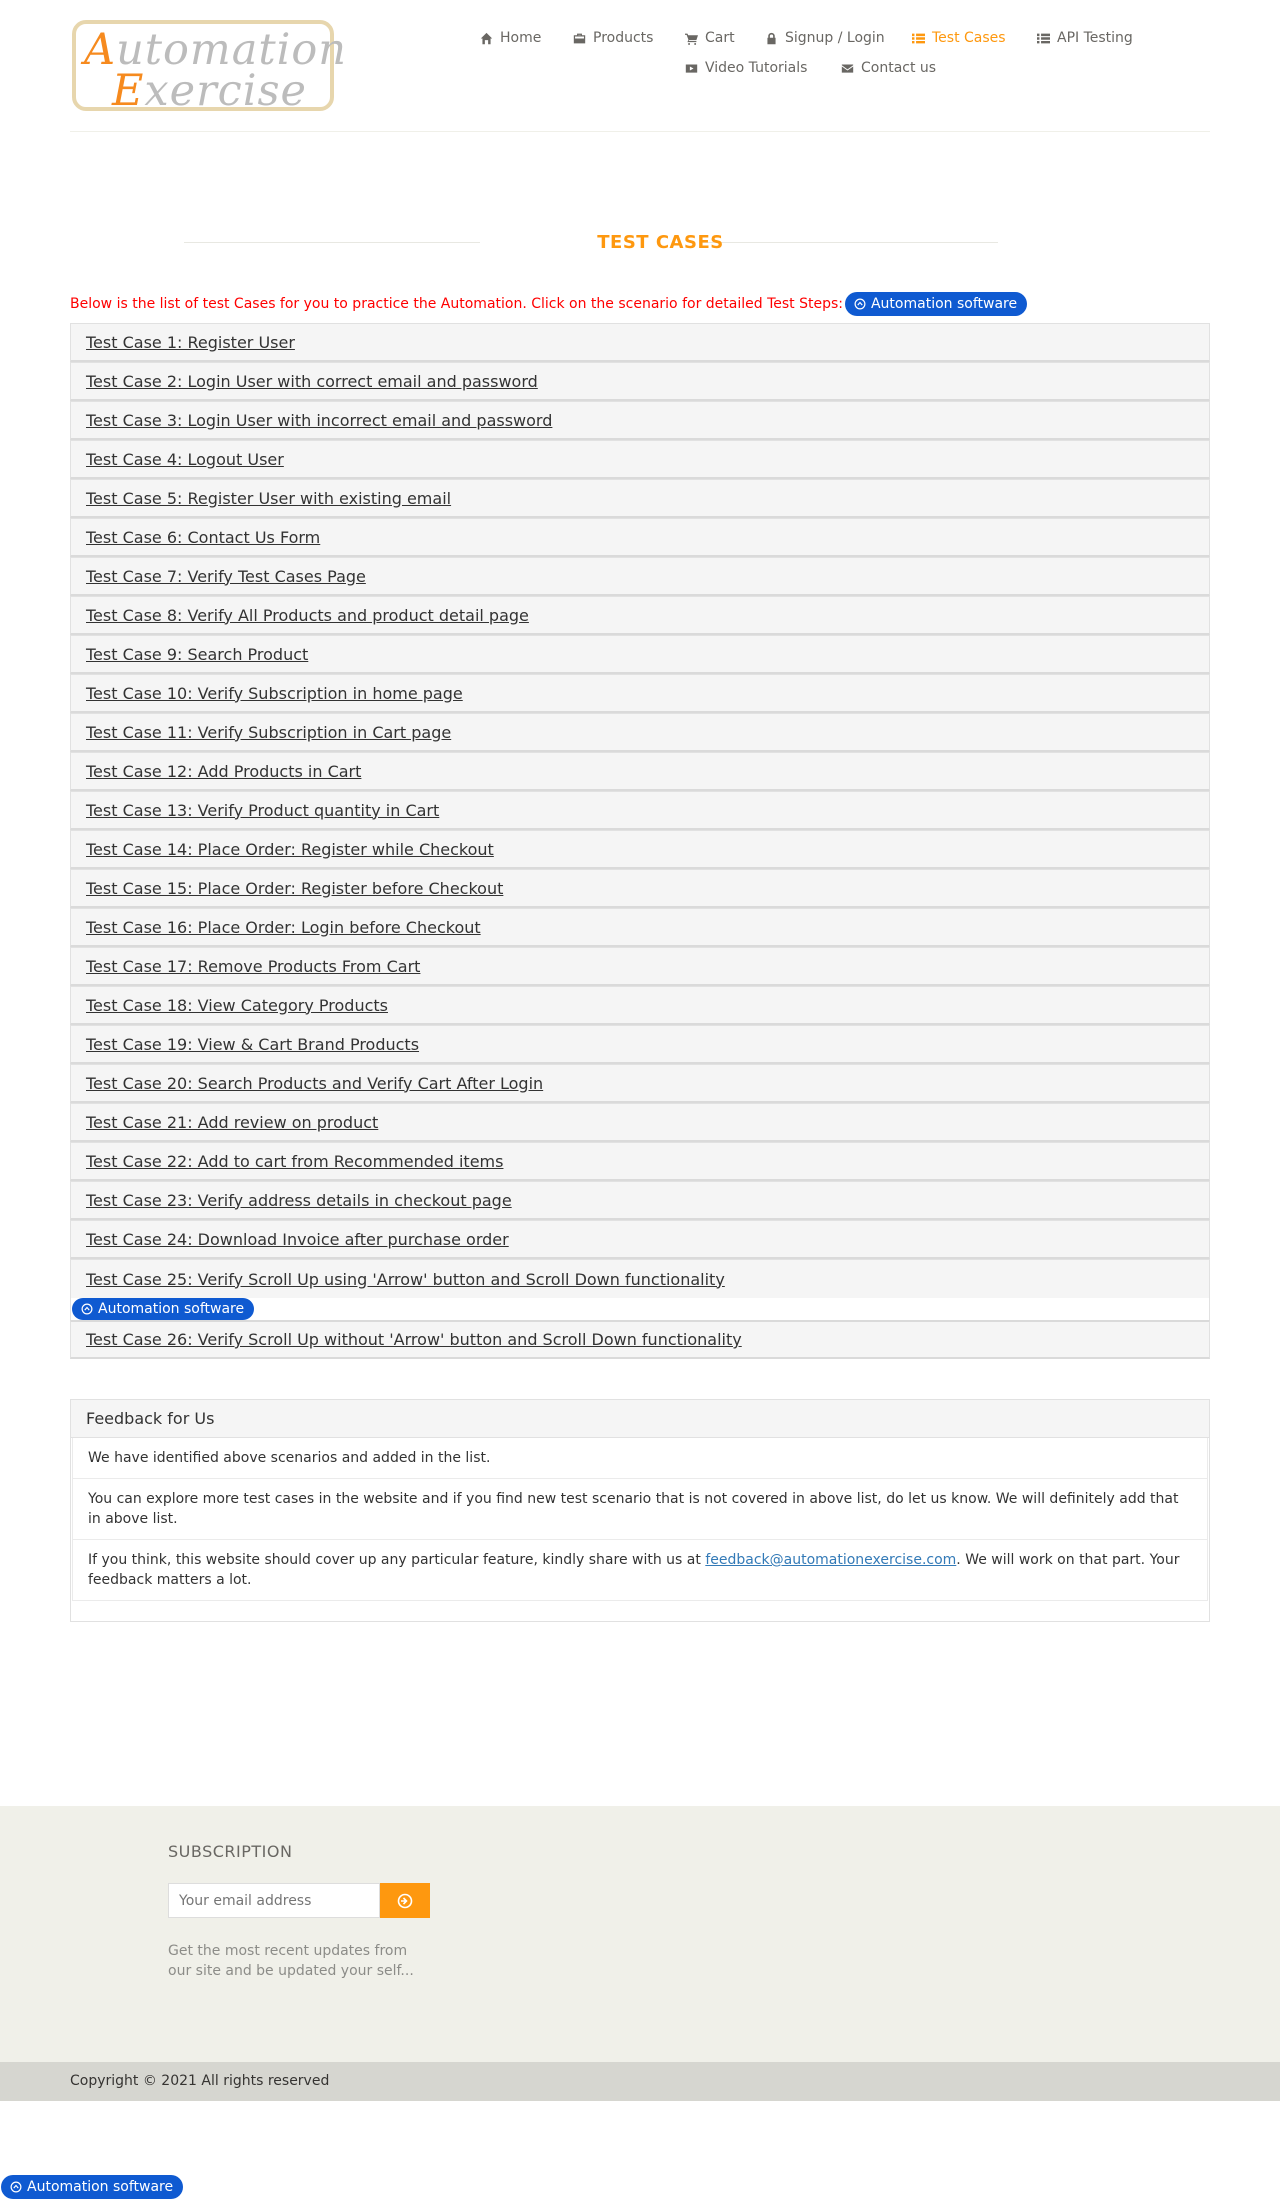 Image resolution: width=1280 pixels, height=2199 pixels. What do you see at coordinates (640, 459) in the screenshot?
I see `test-case-item: Test Case 4: Logout User` at bounding box center [640, 459].